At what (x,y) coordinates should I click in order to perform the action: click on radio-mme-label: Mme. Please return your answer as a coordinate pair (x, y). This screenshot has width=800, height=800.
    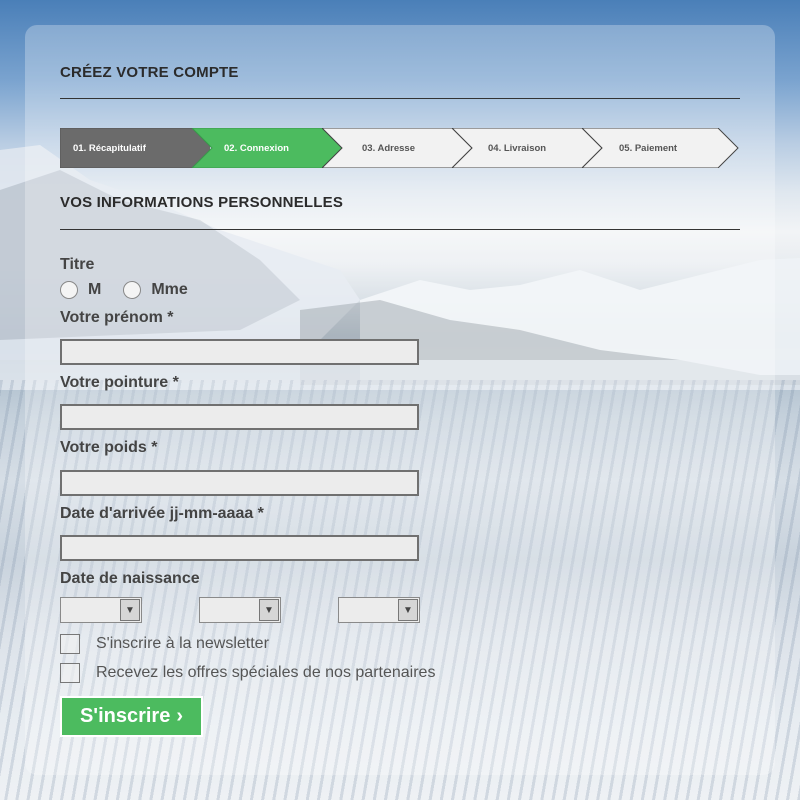
    Looking at the image, I should click on (169, 289).